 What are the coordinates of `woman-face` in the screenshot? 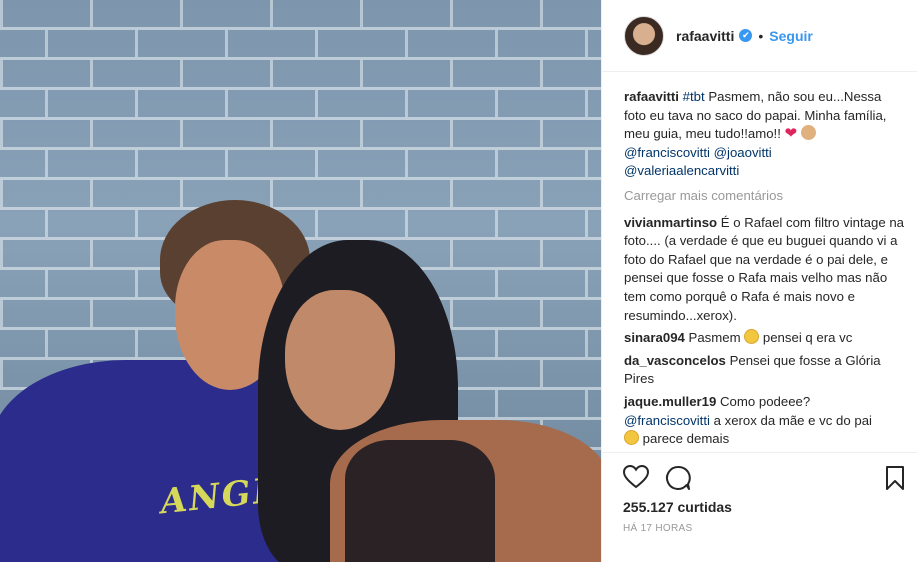 It's located at (340, 360).